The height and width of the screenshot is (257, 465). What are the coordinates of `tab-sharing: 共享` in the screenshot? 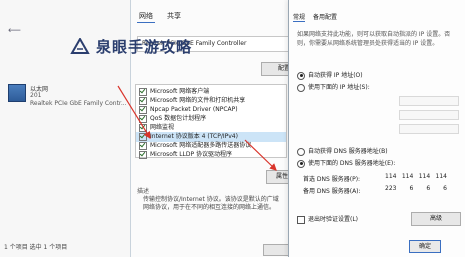 It's located at (174, 16).